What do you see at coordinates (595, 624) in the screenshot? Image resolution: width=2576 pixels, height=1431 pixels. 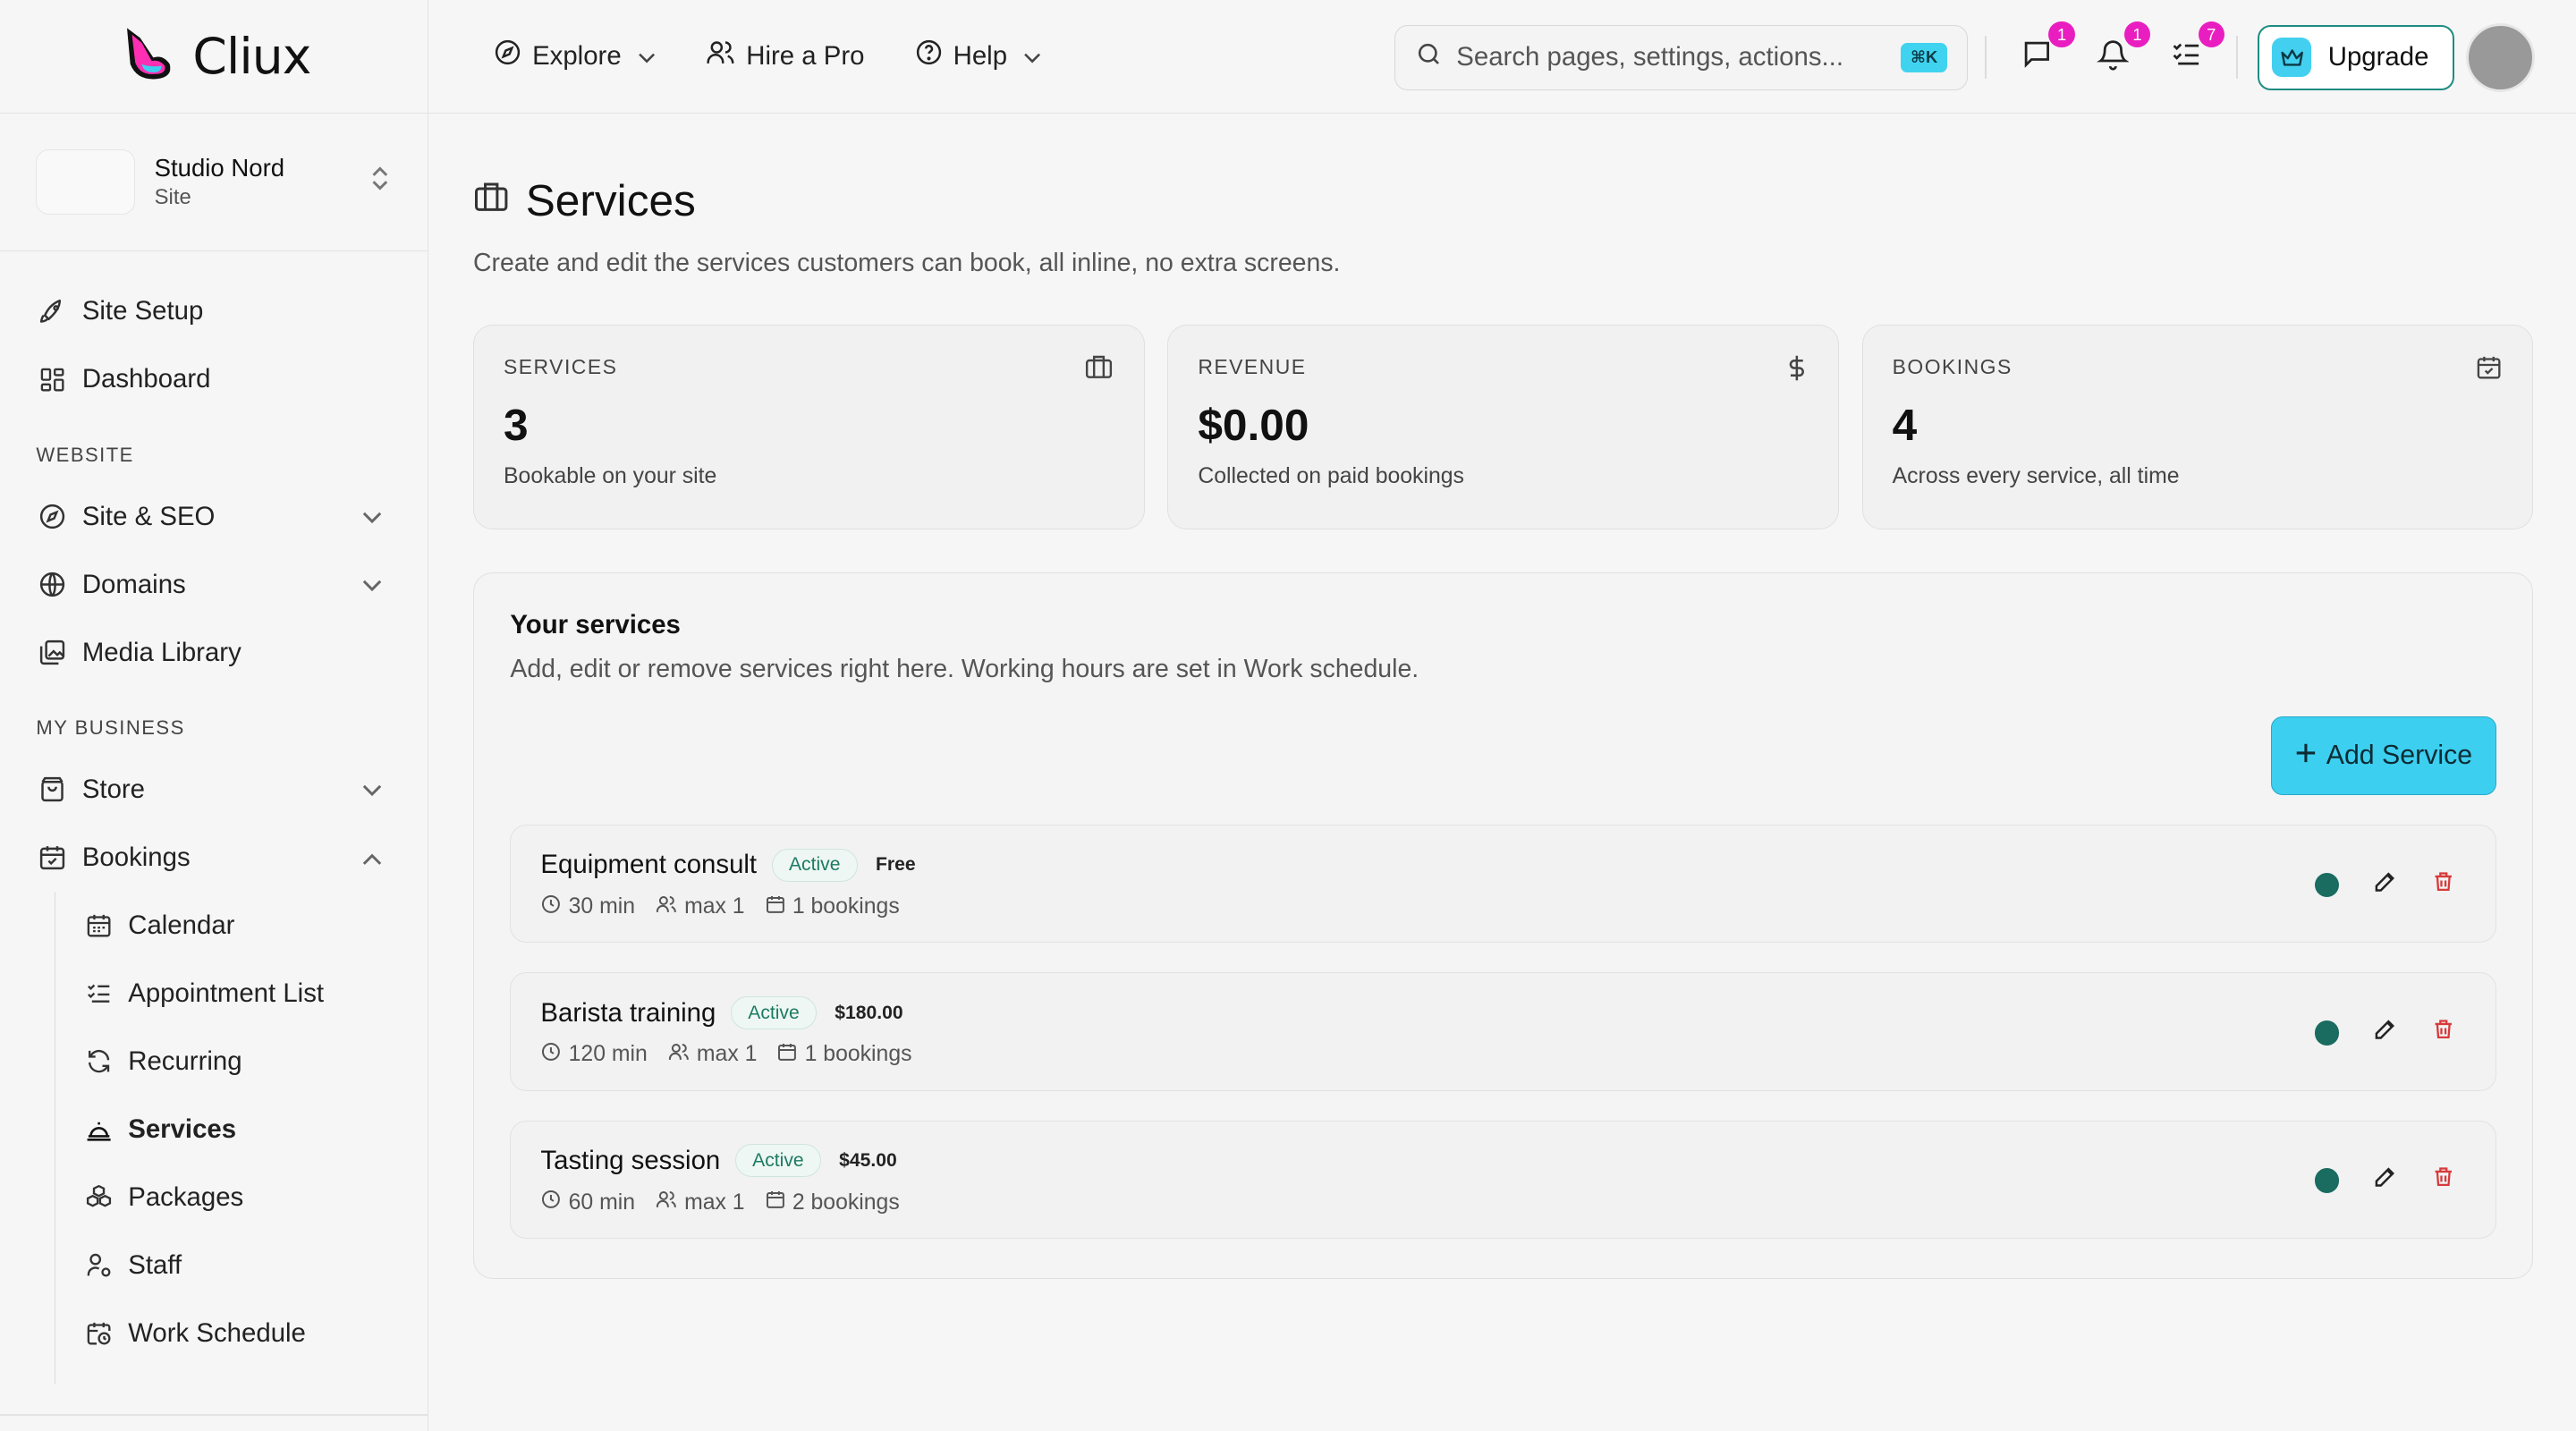 I see `panel-title: Your services` at bounding box center [595, 624].